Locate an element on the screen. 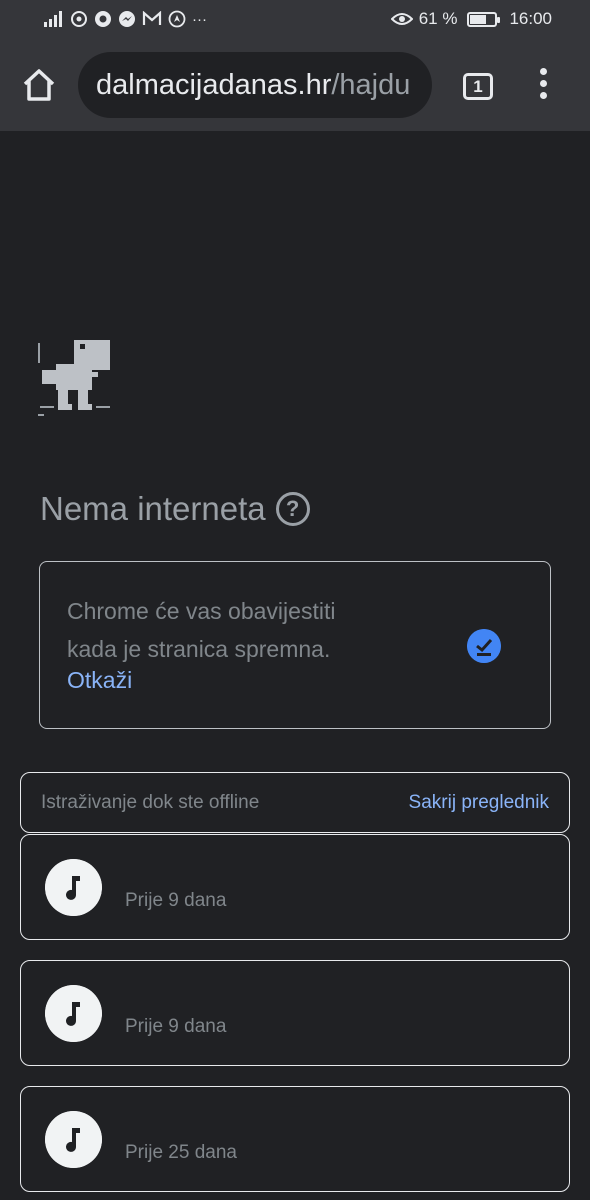 Image resolution: width=590 pixels, height=1200 pixels. home-button is located at coordinates (39, 85).